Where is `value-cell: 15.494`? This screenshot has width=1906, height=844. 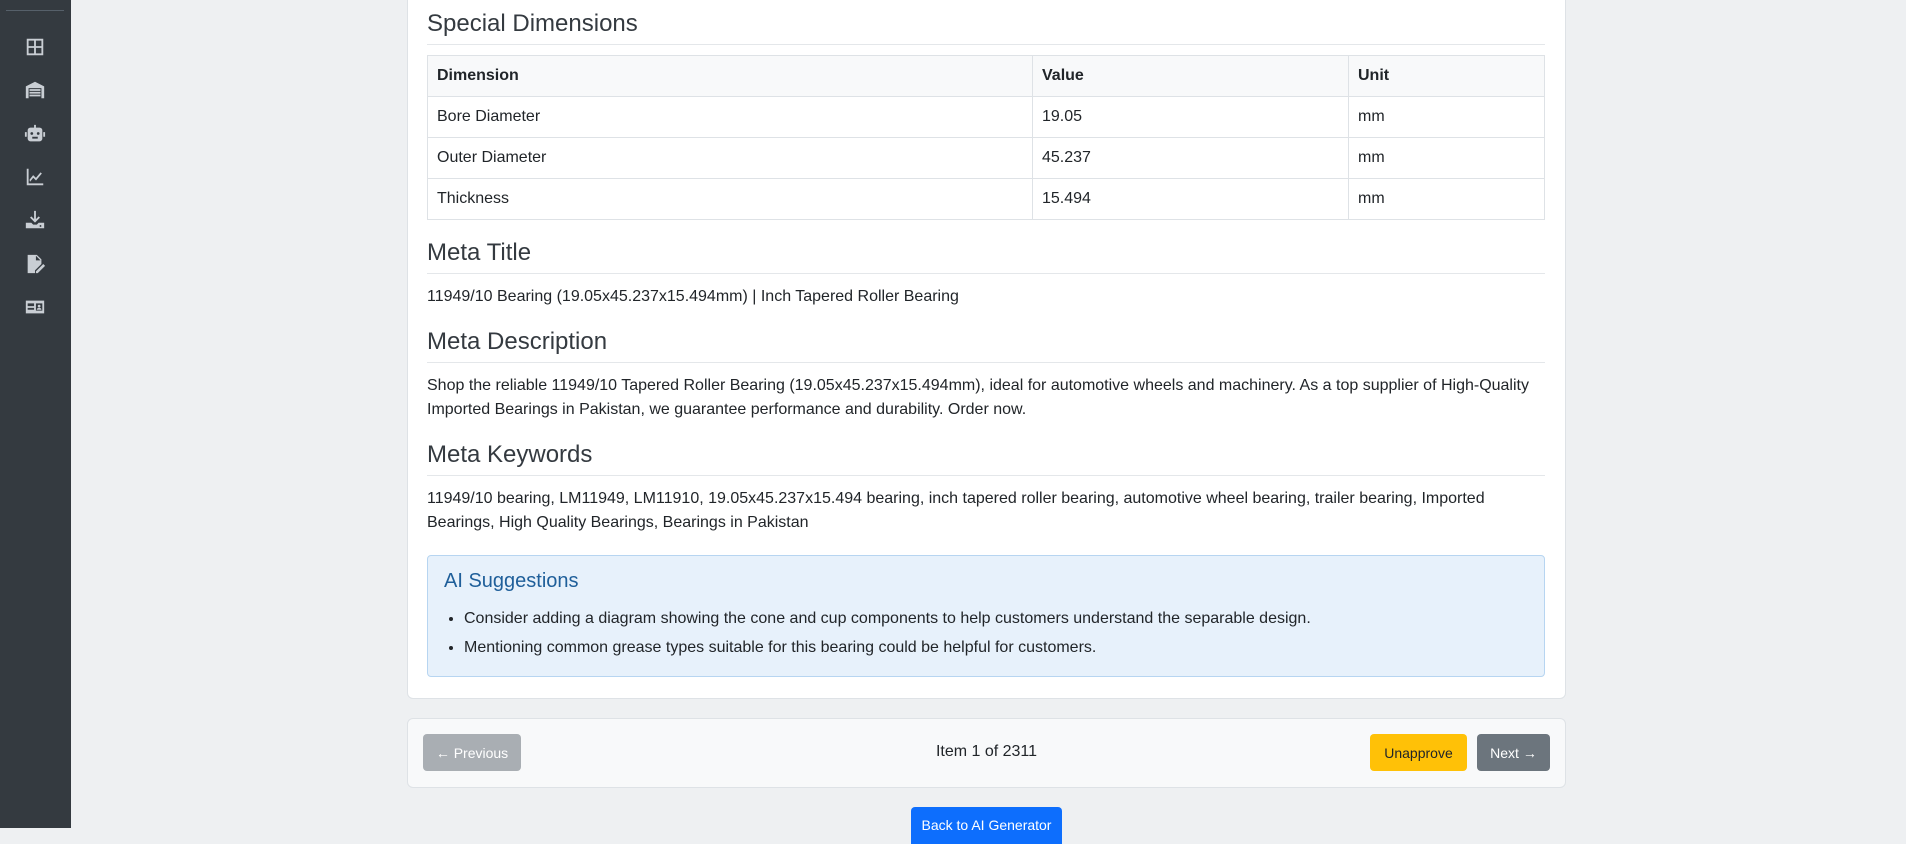 value-cell: 15.494 is located at coordinates (1190, 199).